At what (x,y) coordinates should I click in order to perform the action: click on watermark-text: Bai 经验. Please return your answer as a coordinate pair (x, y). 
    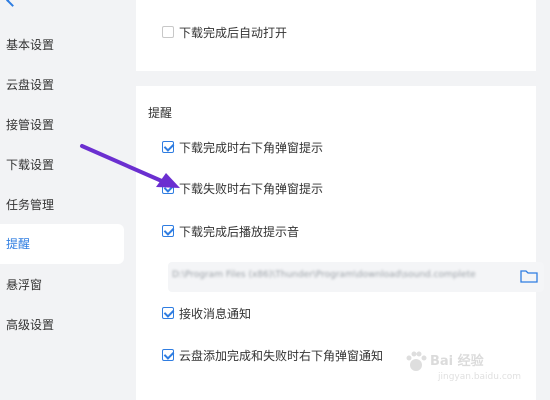
    Looking at the image, I should click on (457, 361).